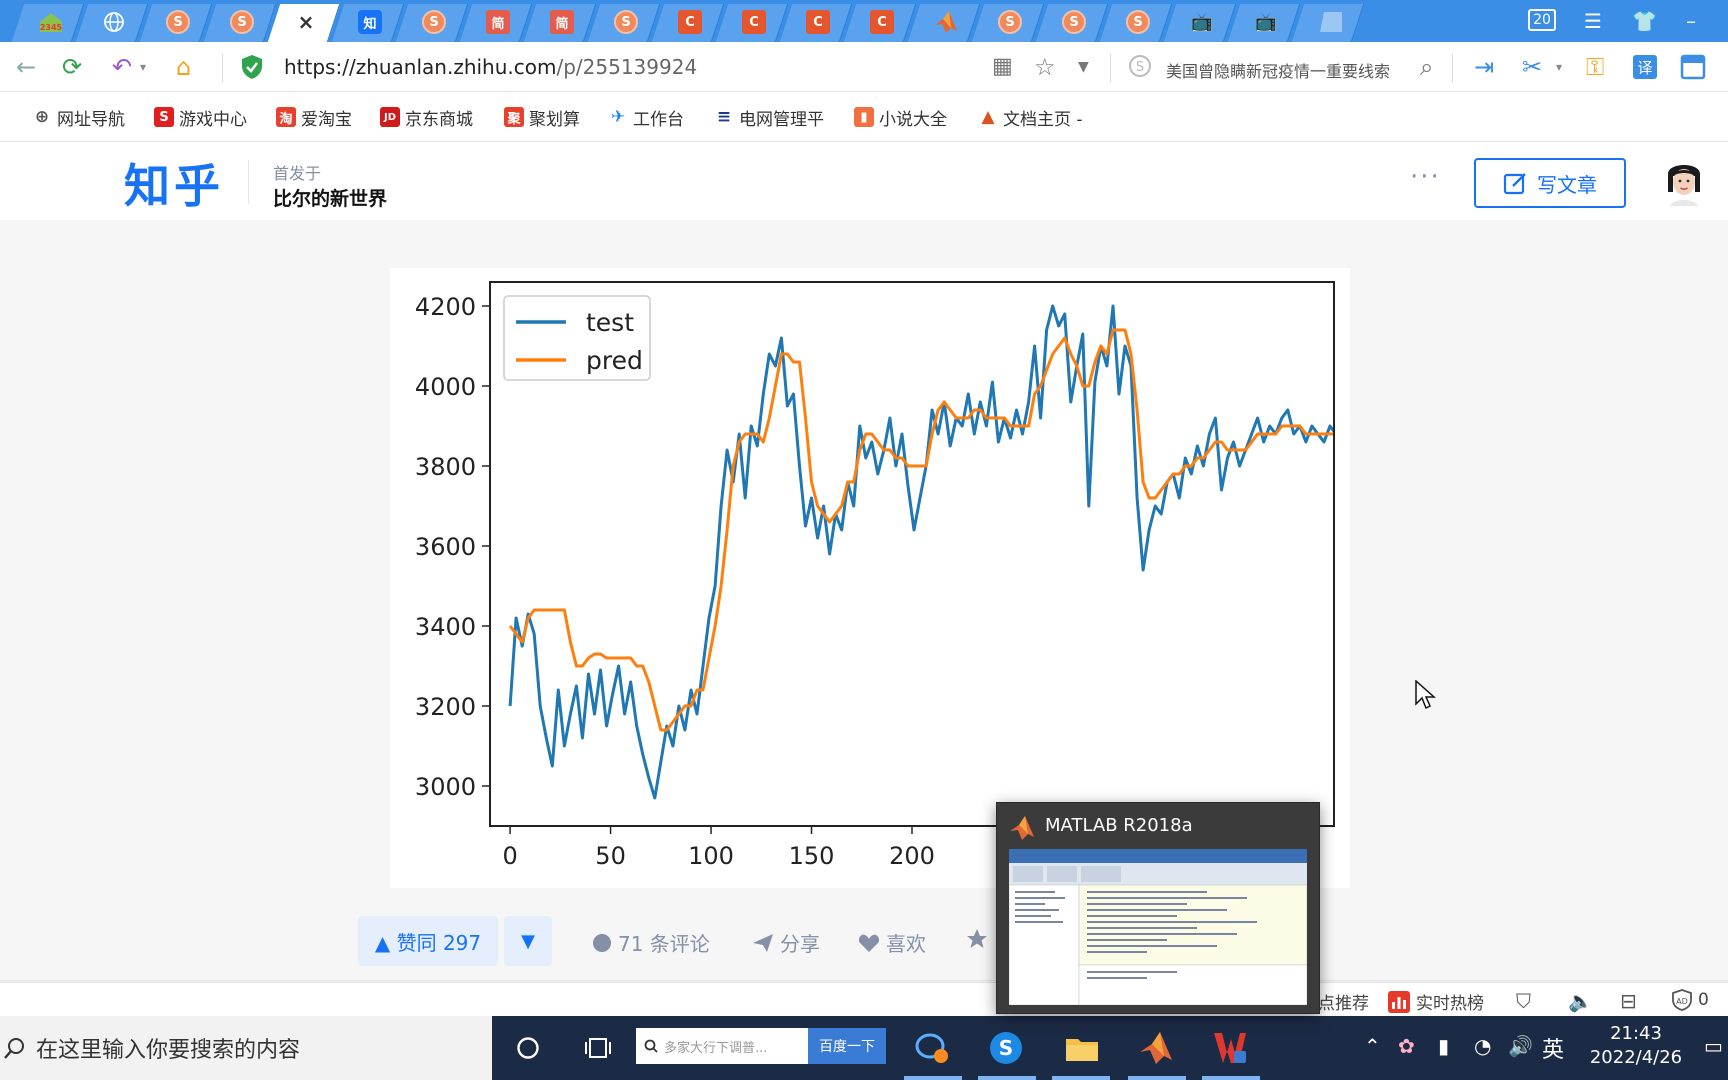 The image size is (1728, 1080). I want to click on game-icon: S, so click(164, 117).